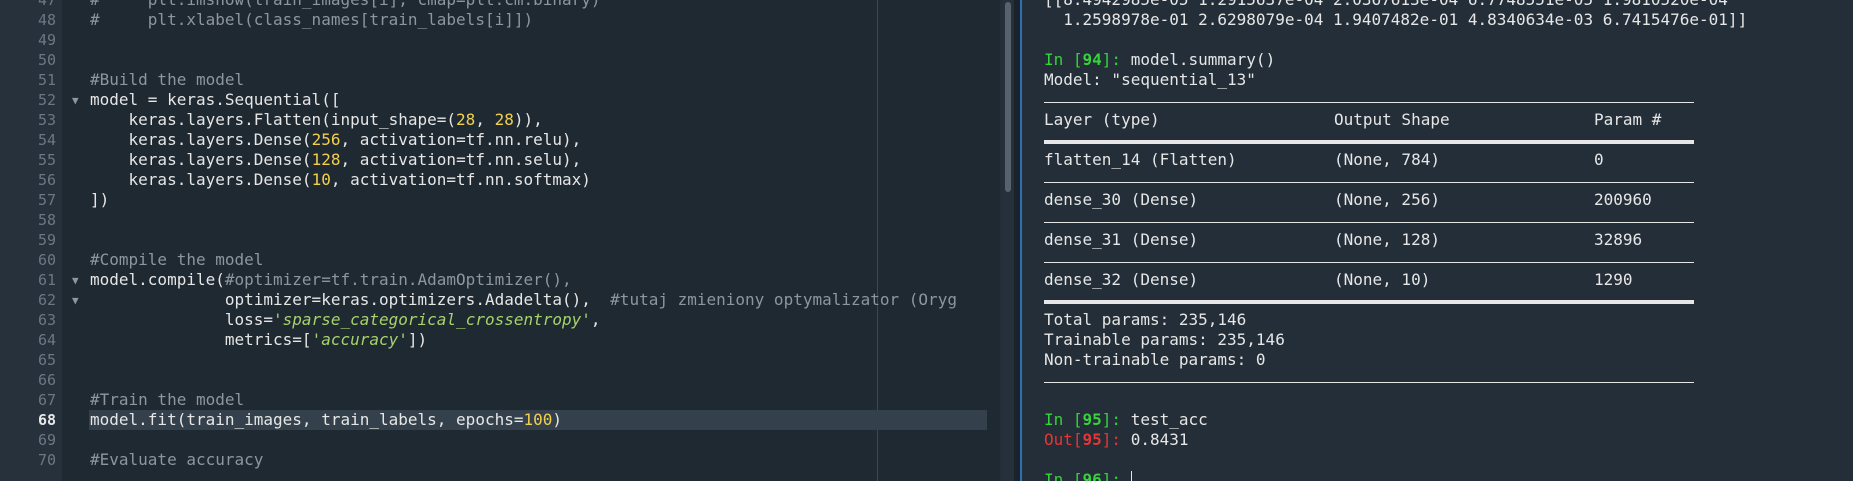  I want to click on line-number: 48, so click(46, 20).